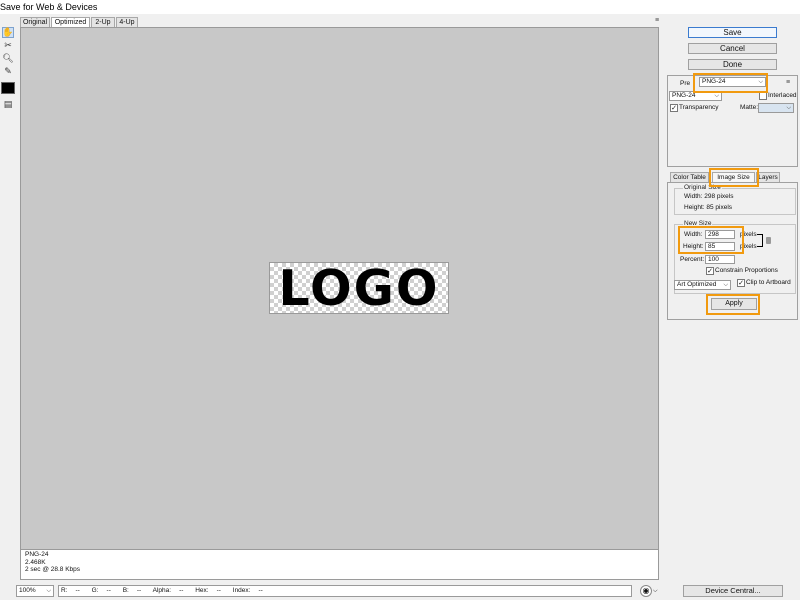  What do you see at coordinates (8, 32) in the screenshot?
I see `hand-tool-icon: ✋` at bounding box center [8, 32].